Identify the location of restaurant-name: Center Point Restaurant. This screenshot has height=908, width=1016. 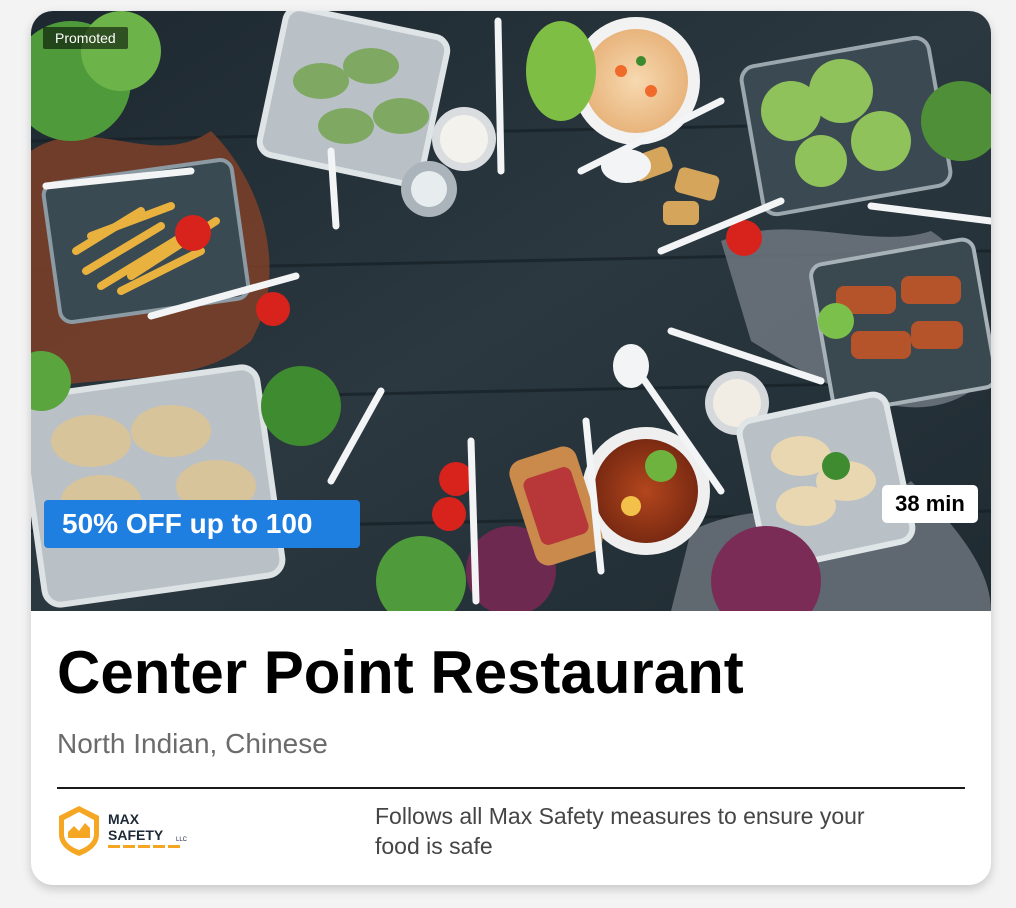
(400, 673).